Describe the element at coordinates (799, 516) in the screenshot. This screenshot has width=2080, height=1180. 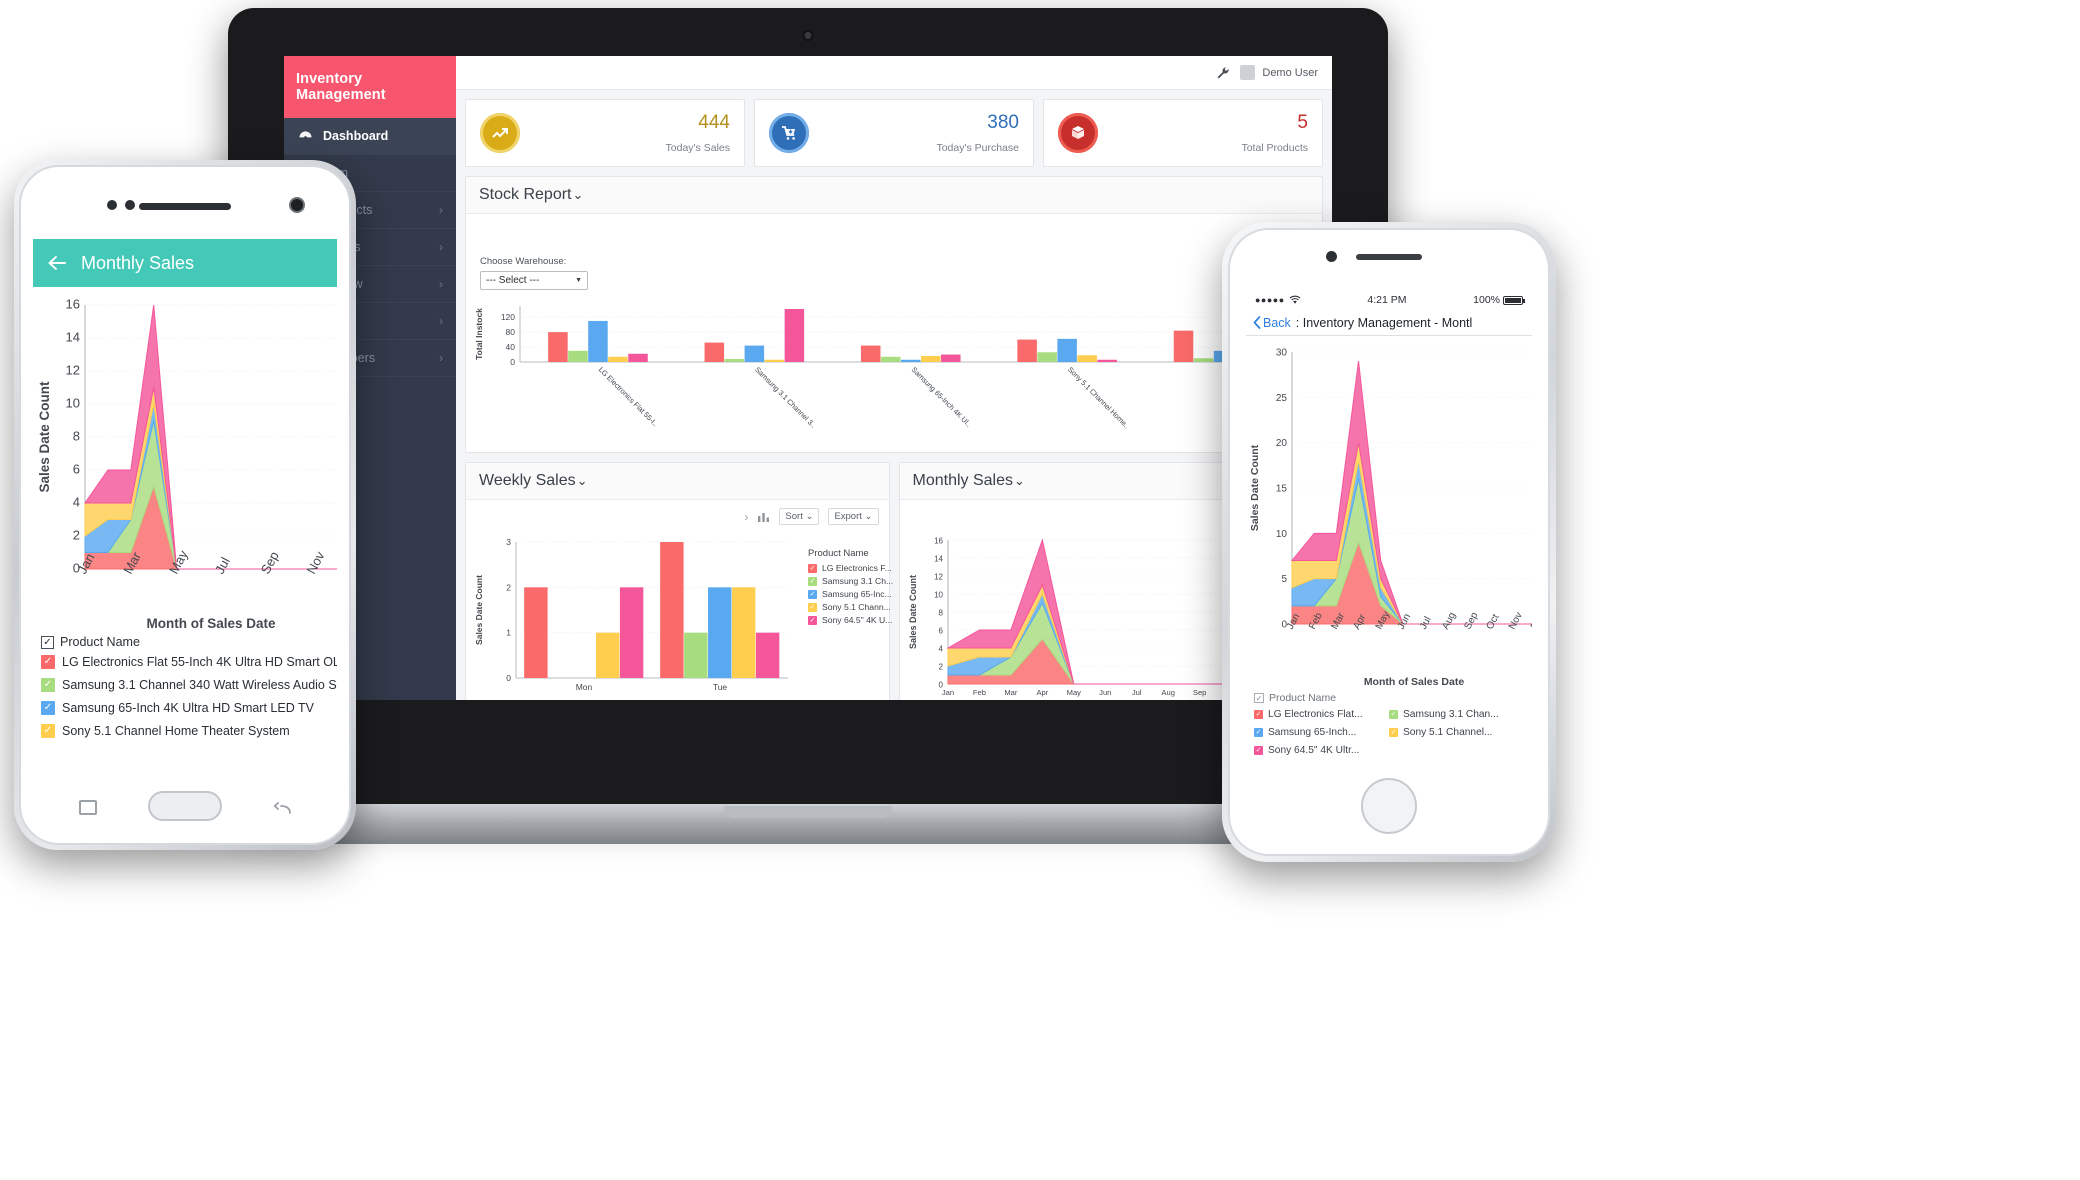
I see `sort-button: Sort ⌄` at that location.